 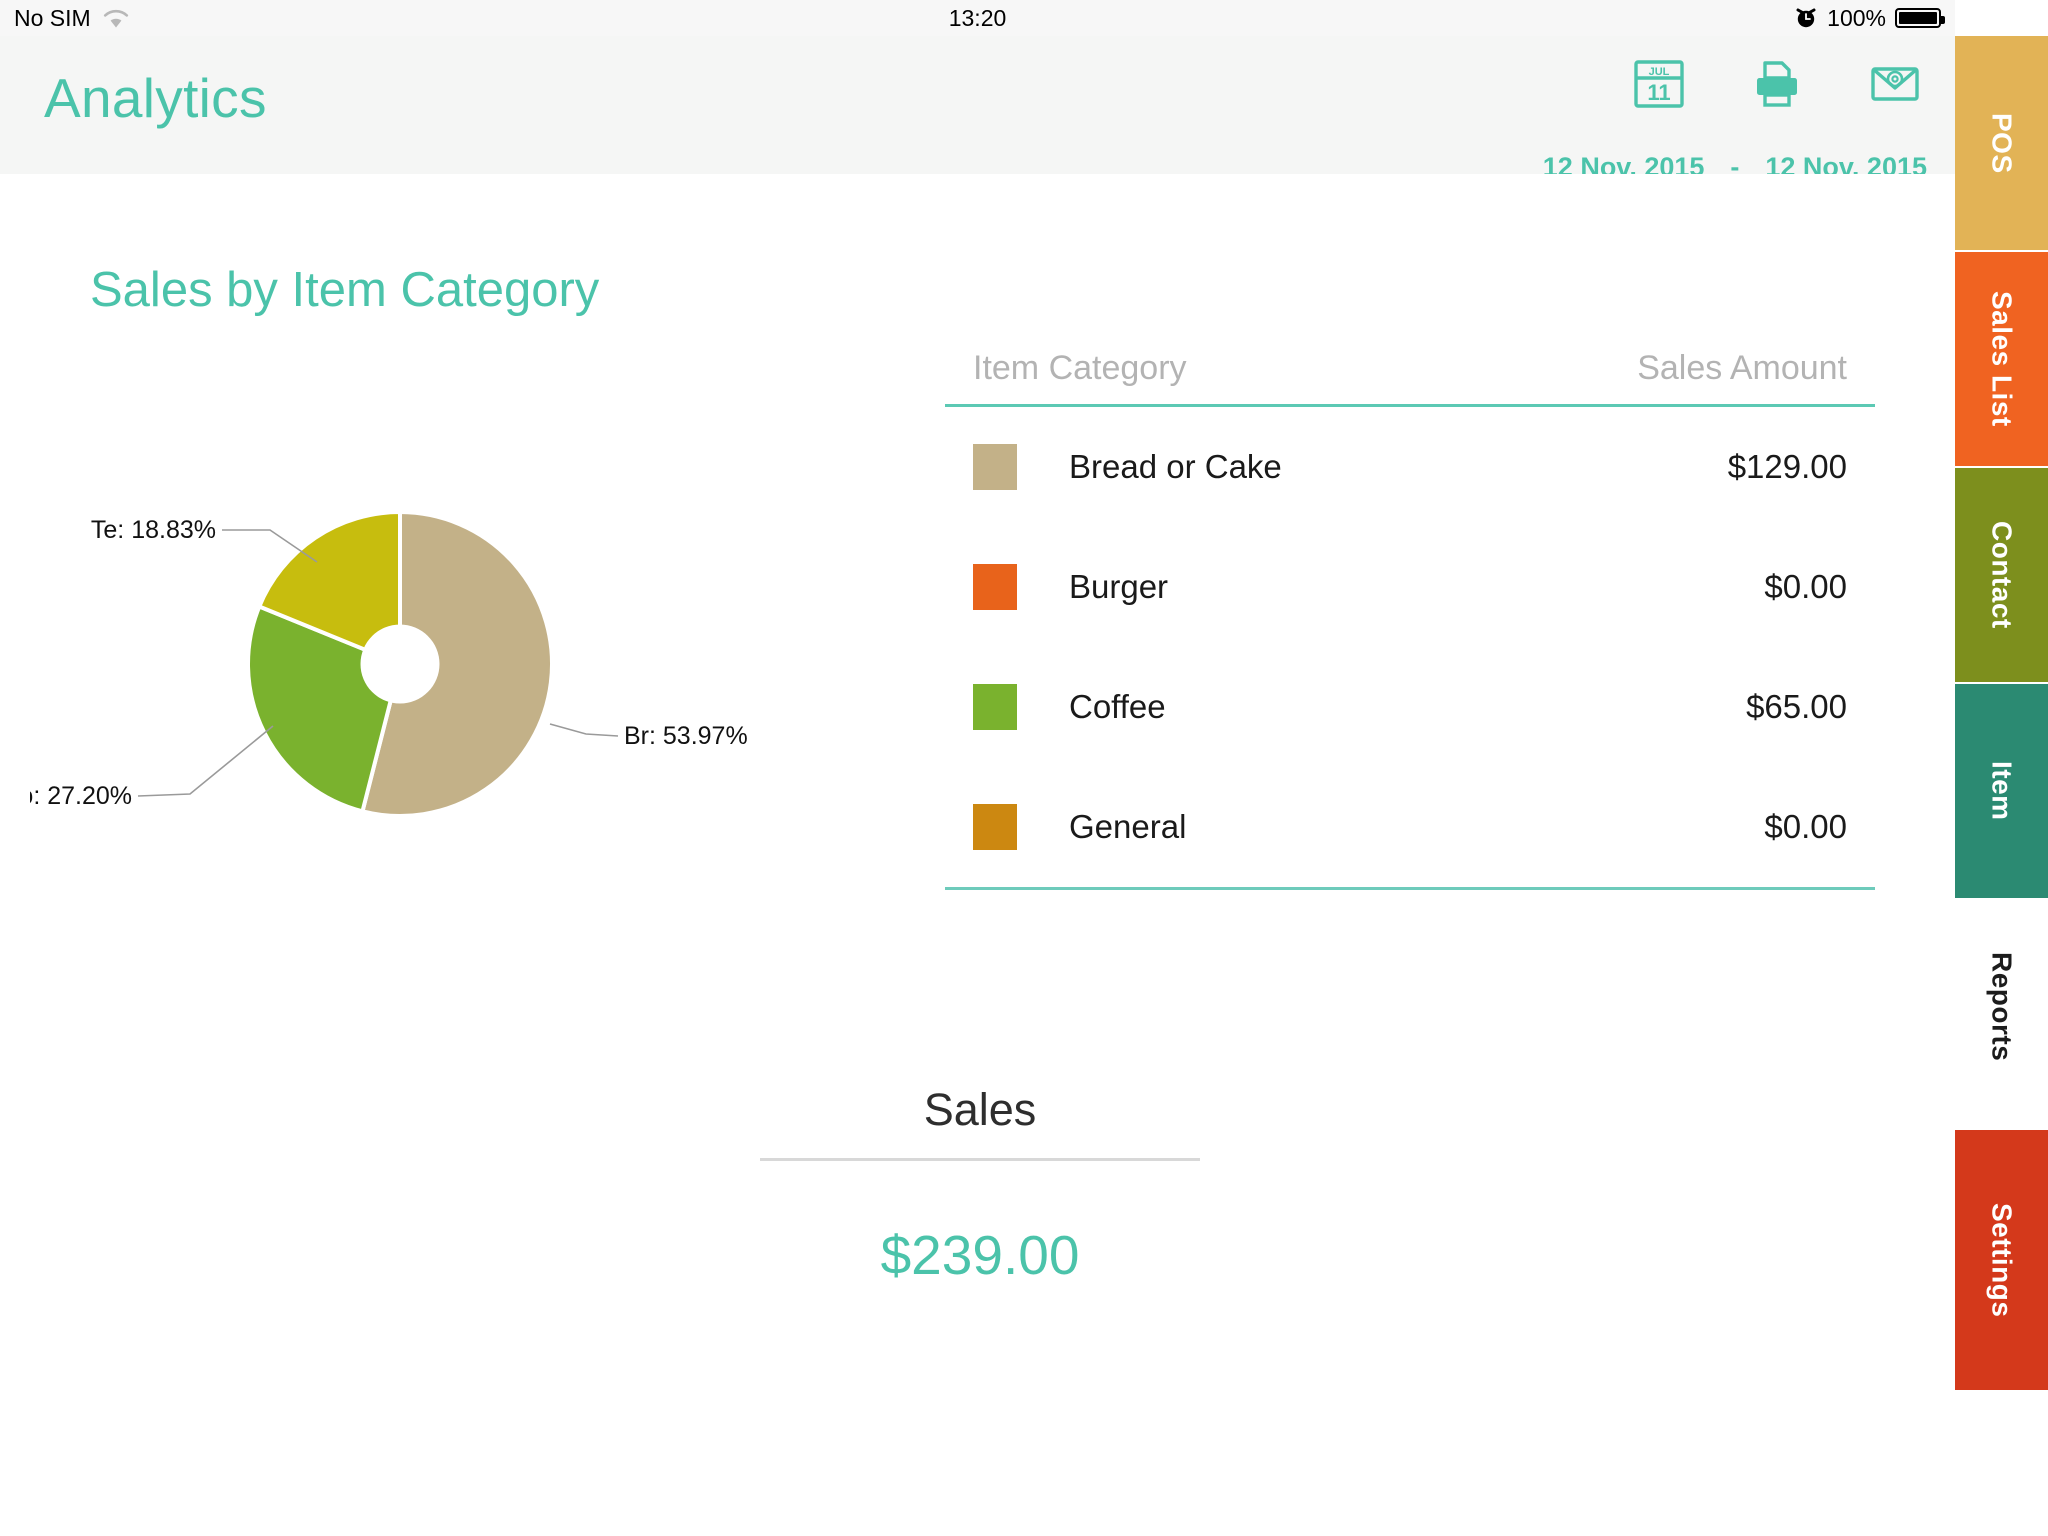 What do you see at coordinates (1175, 466) in the screenshot?
I see `row-category-label: Bread or Cake` at bounding box center [1175, 466].